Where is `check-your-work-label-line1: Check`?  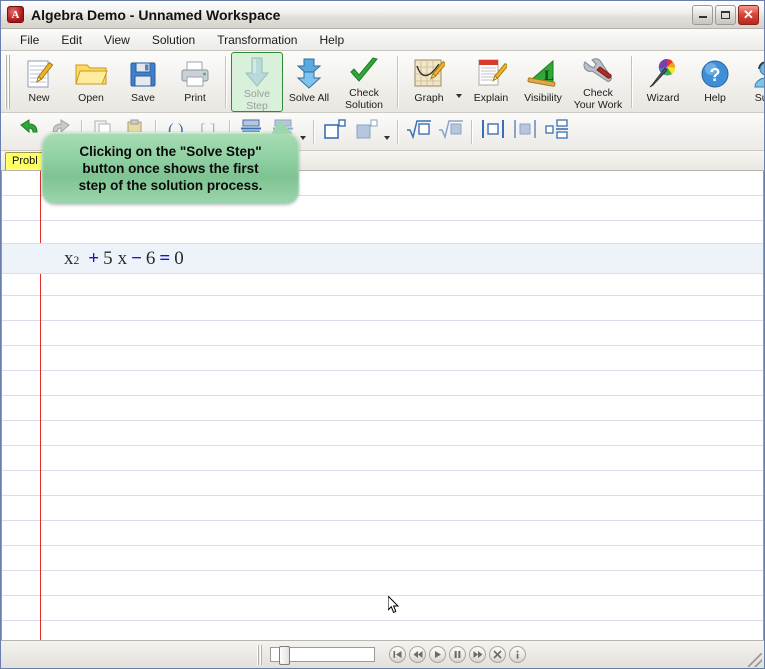 check-your-work-label-line1: Check is located at coordinates (598, 93).